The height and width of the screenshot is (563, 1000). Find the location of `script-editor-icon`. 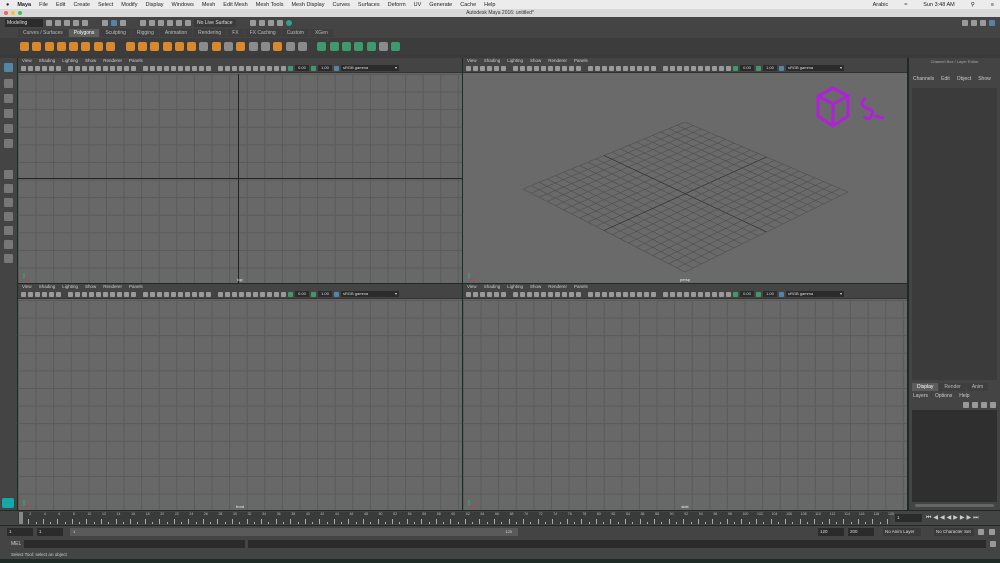

script-editor-icon is located at coordinates (993, 544).